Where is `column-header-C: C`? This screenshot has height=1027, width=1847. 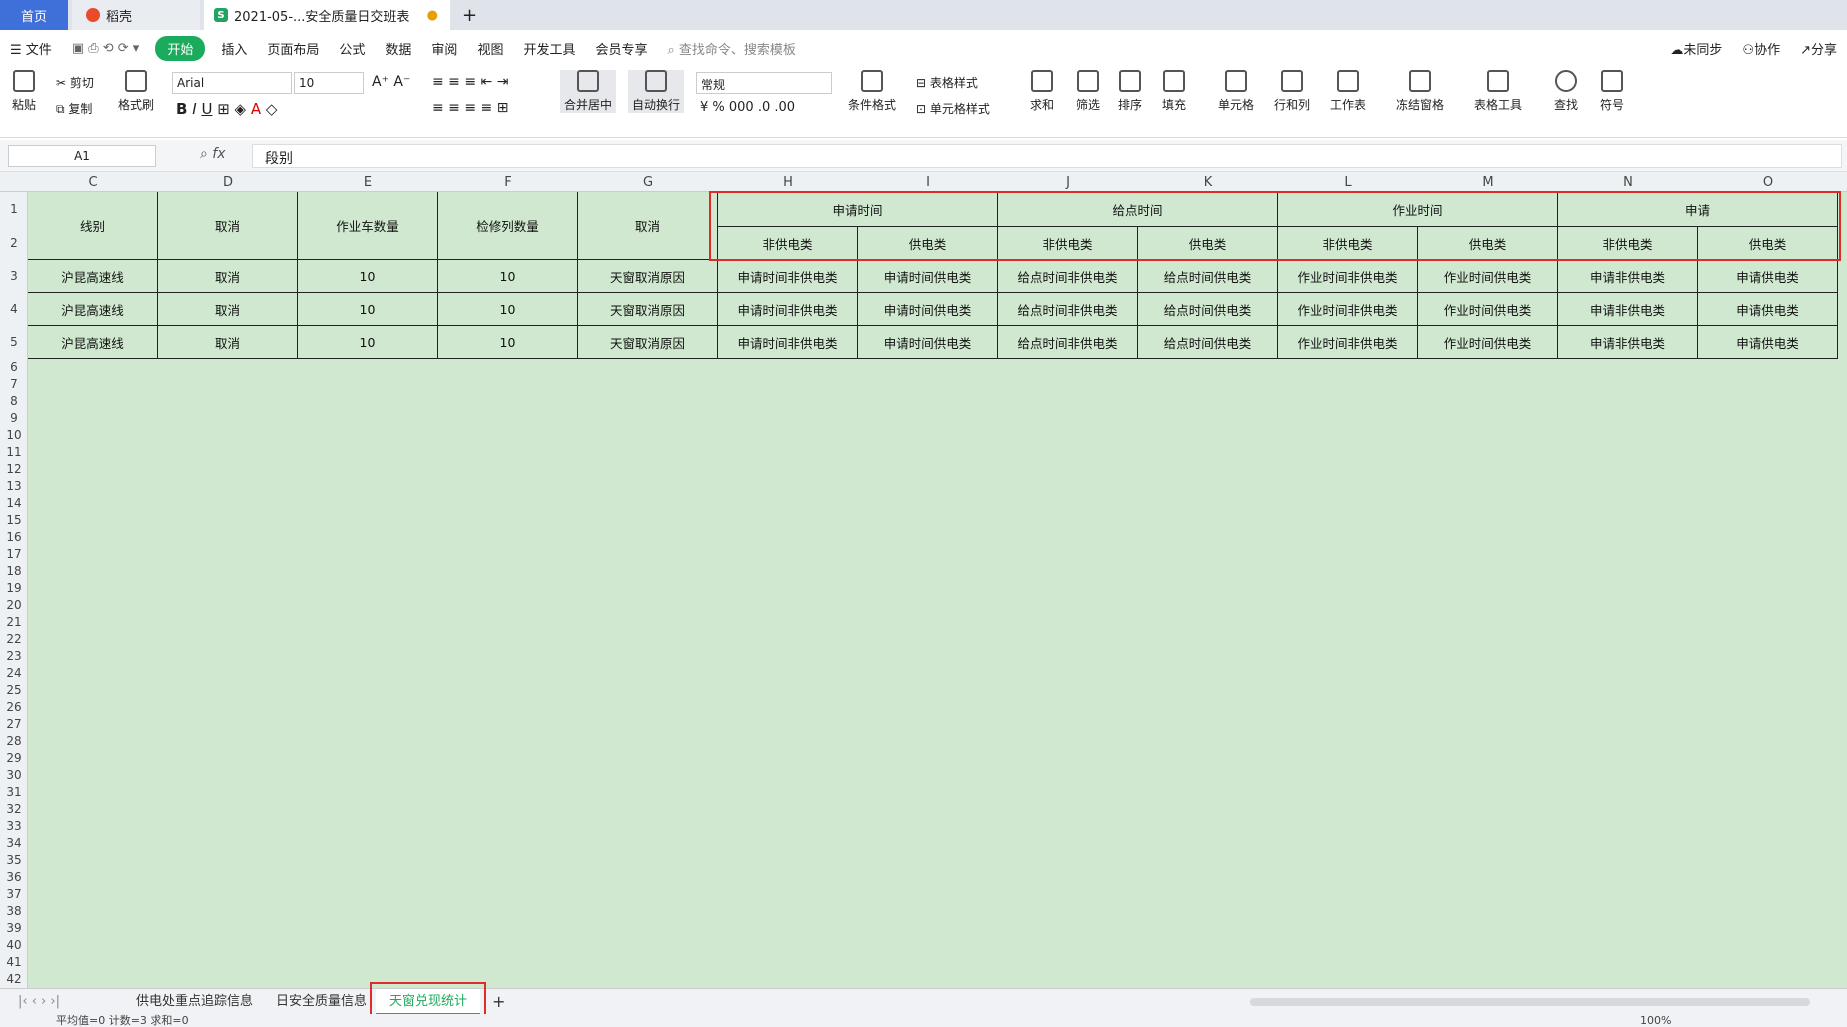
column-header-C: C is located at coordinates (93, 182).